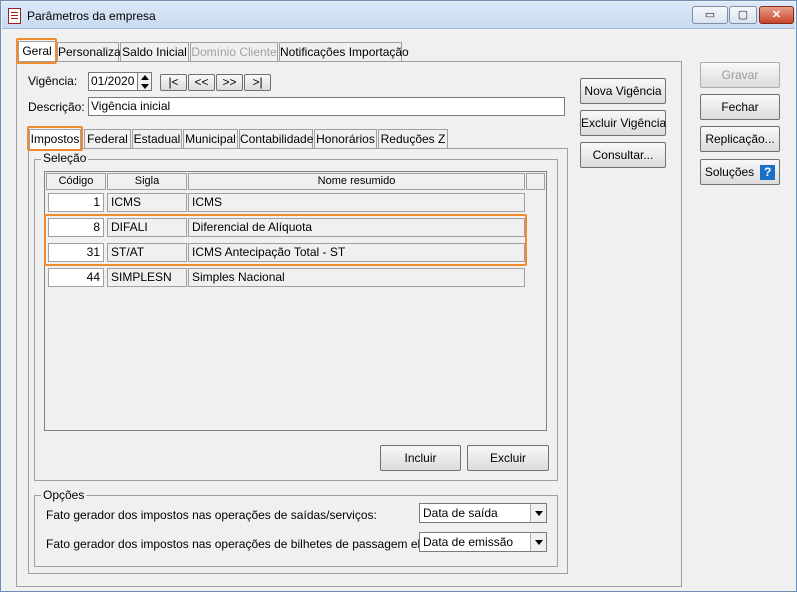  What do you see at coordinates (768, 173) in the screenshot?
I see `help-icon: ?` at bounding box center [768, 173].